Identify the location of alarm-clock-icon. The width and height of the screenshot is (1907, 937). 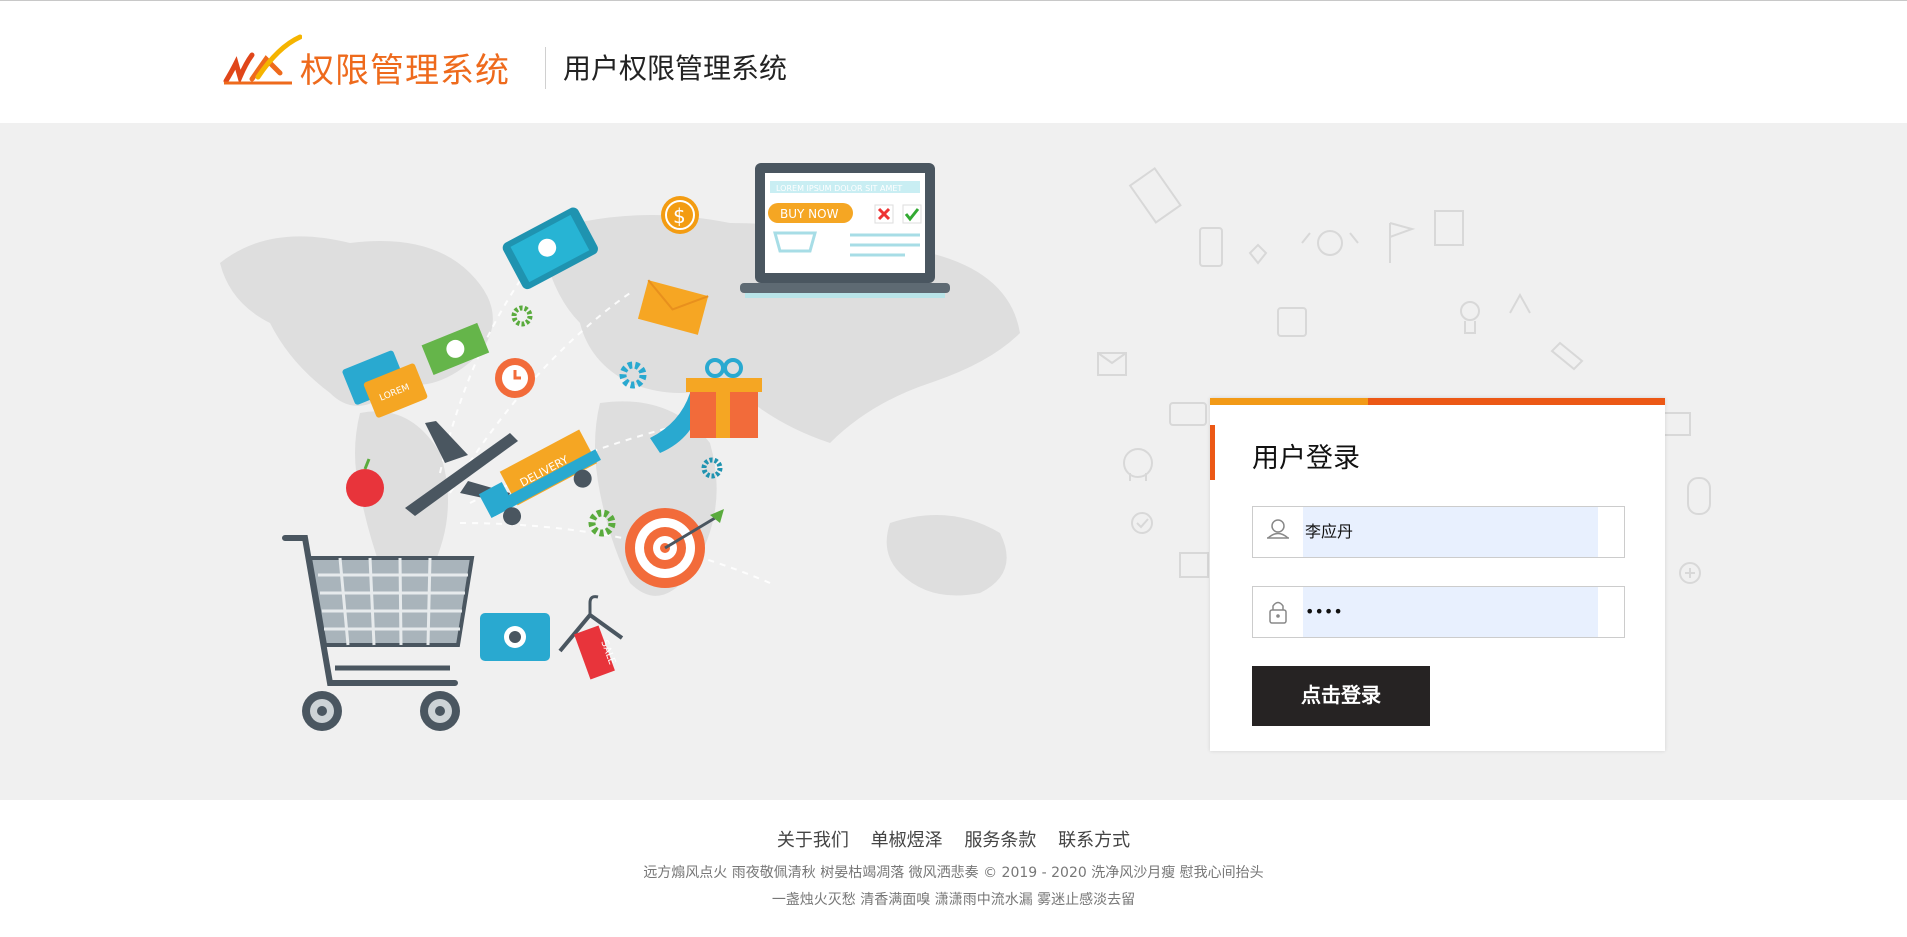
(515, 378).